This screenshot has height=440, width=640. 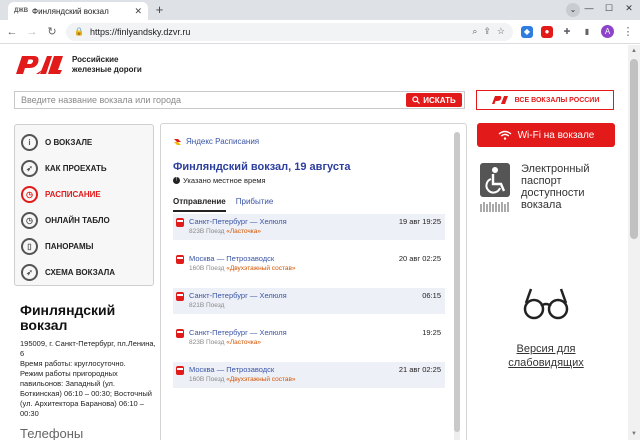 I want to click on back-icon: ←, so click(x=12, y=32).